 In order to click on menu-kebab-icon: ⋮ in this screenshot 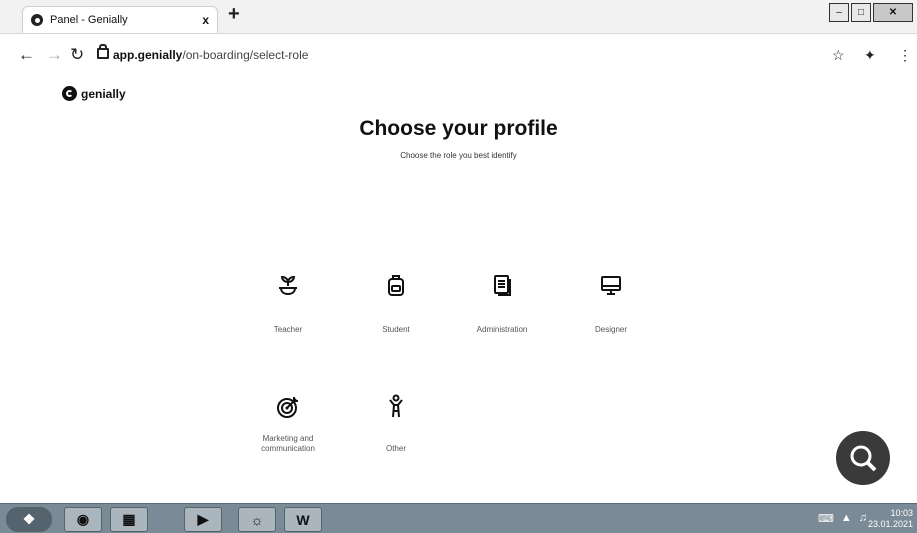, I will do `click(905, 55)`.